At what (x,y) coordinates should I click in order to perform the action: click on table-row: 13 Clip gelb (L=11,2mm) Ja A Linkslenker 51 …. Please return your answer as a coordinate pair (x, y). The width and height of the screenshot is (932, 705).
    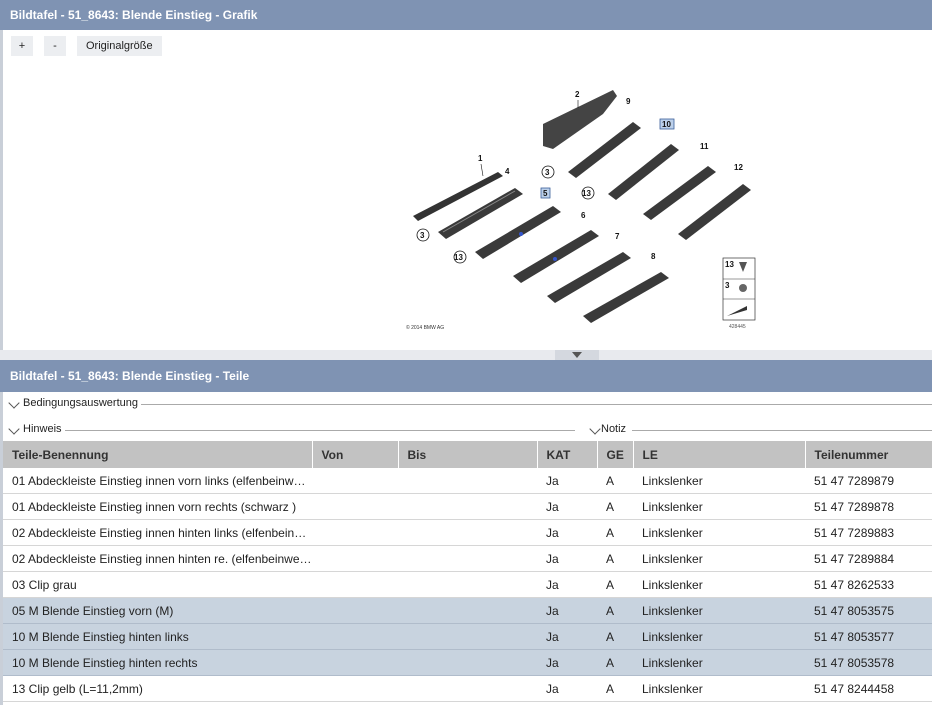
    Looking at the image, I should click on (467, 688).